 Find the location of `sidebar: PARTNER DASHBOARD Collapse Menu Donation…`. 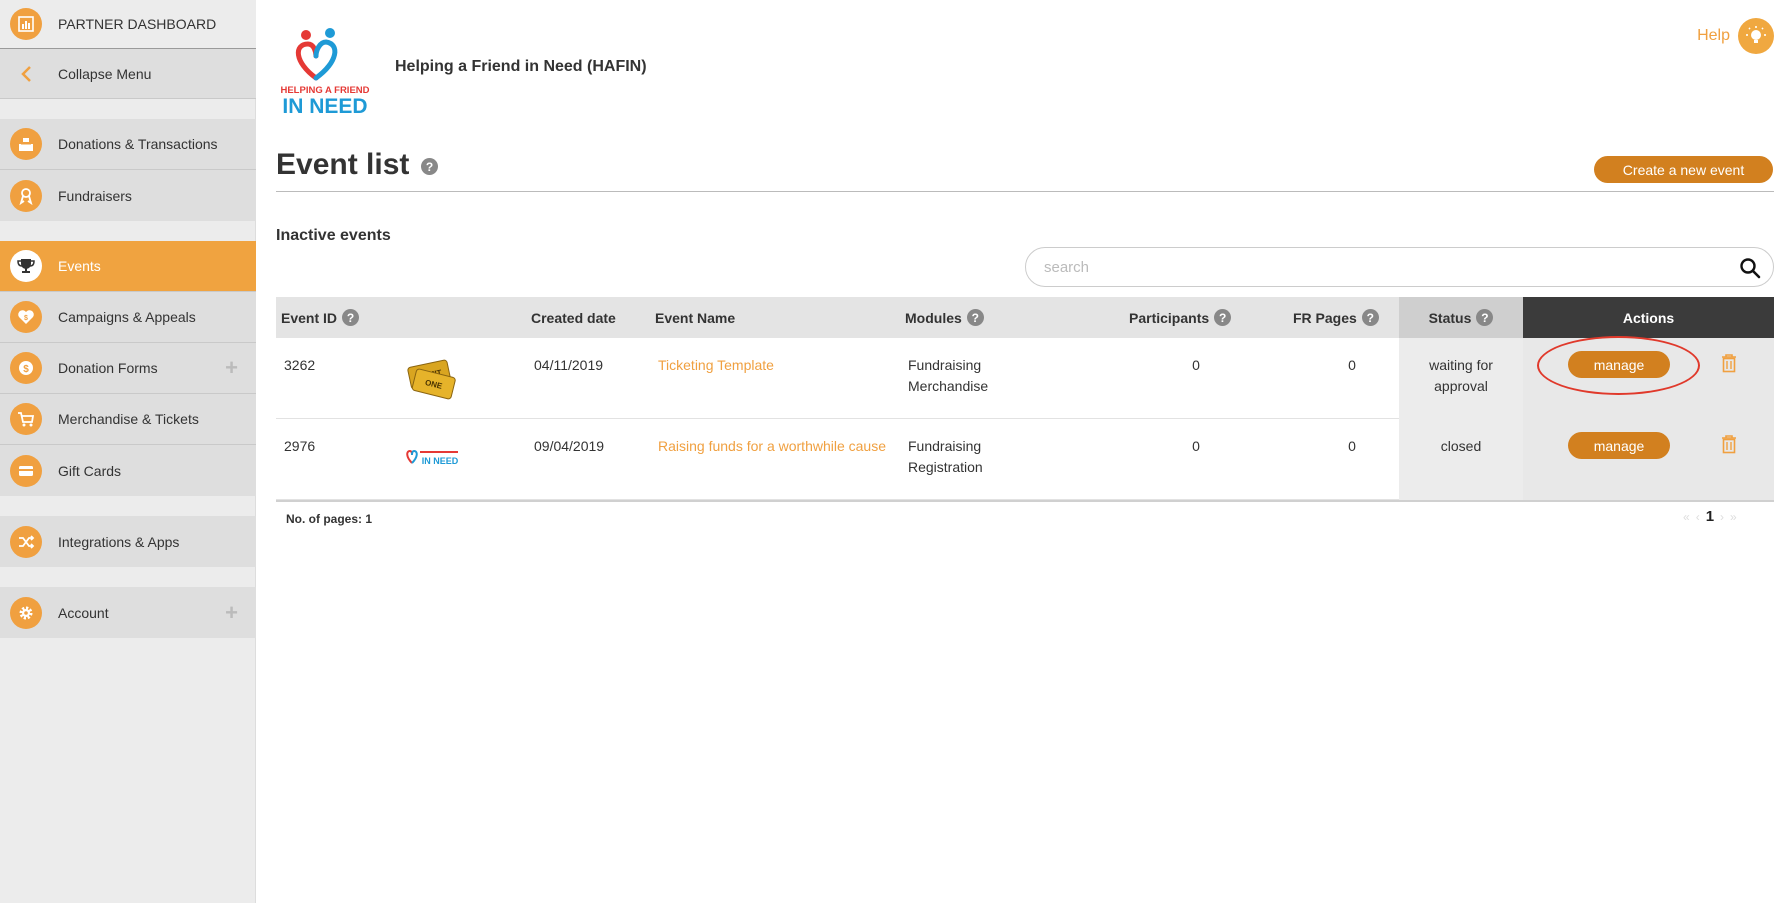

sidebar: PARTNER DASHBOARD Collapse Menu Donation… is located at coordinates (128, 451).